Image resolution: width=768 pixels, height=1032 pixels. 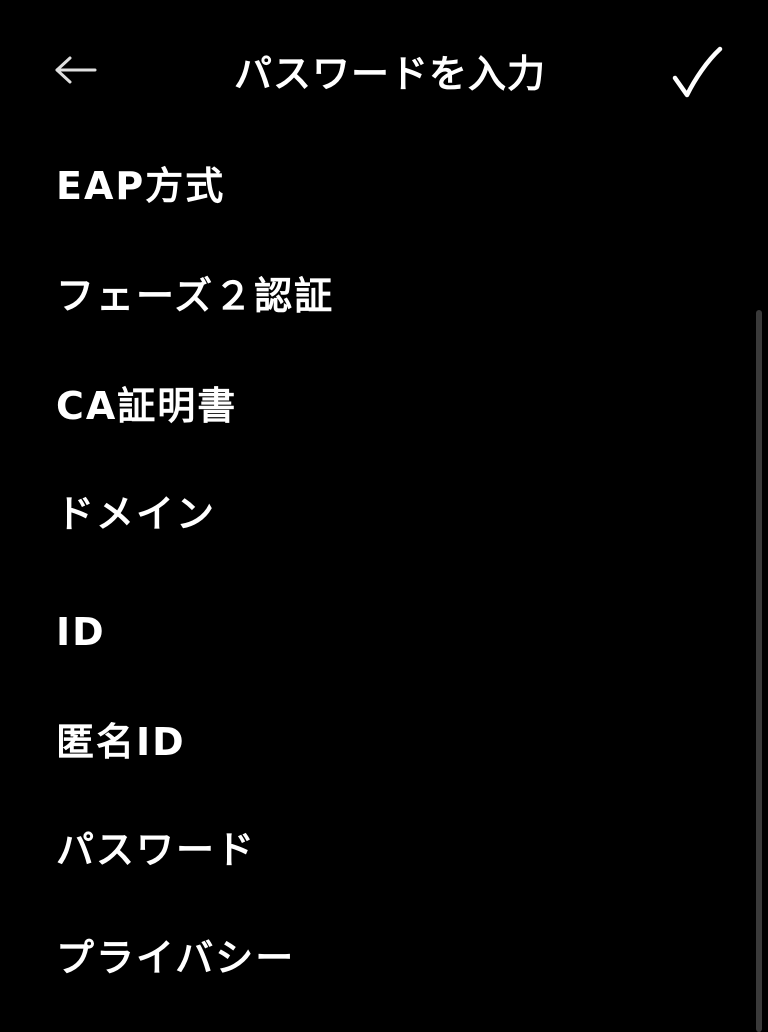 I want to click on settings-item-label: 匿名ID, so click(x=121, y=742).